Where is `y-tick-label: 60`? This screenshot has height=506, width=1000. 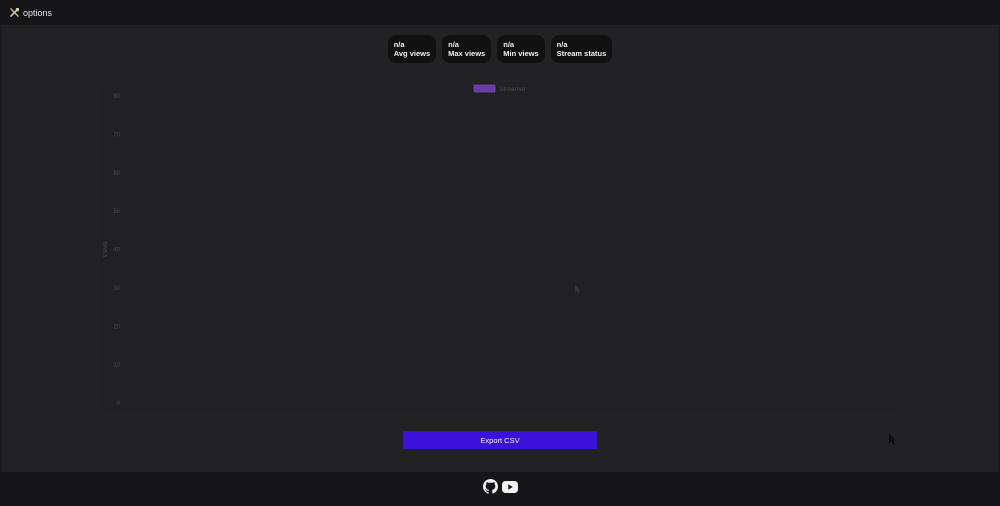
y-tick-label: 60 is located at coordinates (116, 174).